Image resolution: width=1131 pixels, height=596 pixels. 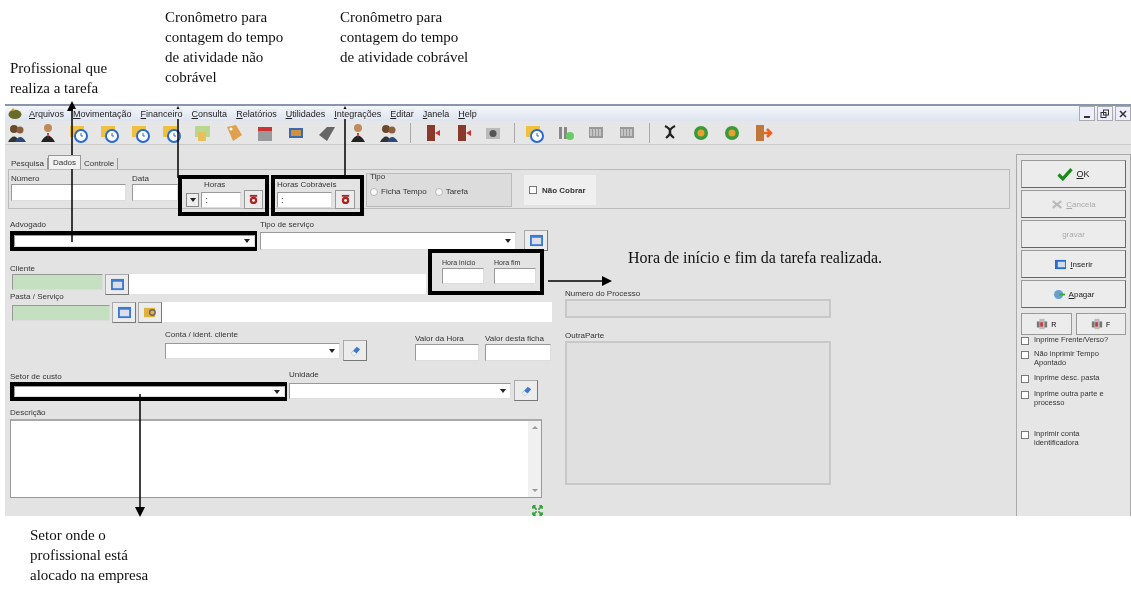 What do you see at coordinates (436, 113) in the screenshot?
I see `menu-item: Janela` at bounding box center [436, 113].